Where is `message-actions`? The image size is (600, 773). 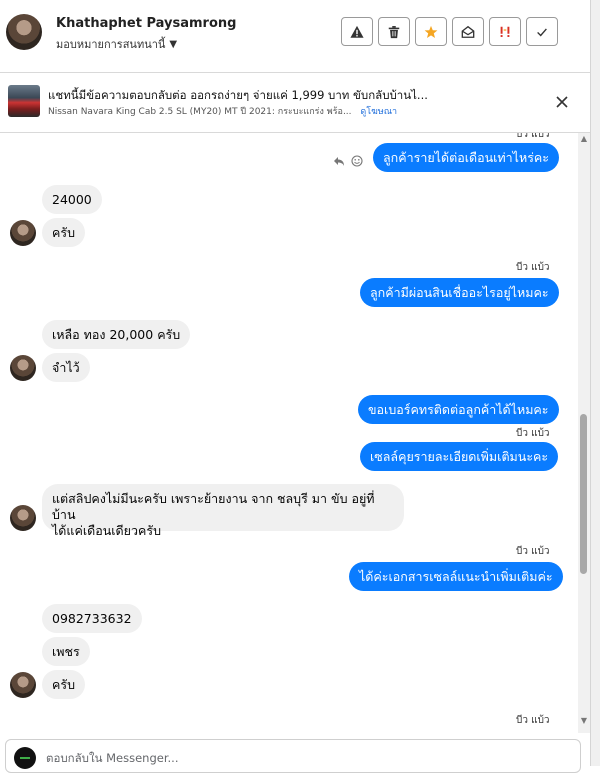
message-actions is located at coordinates (348, 161).